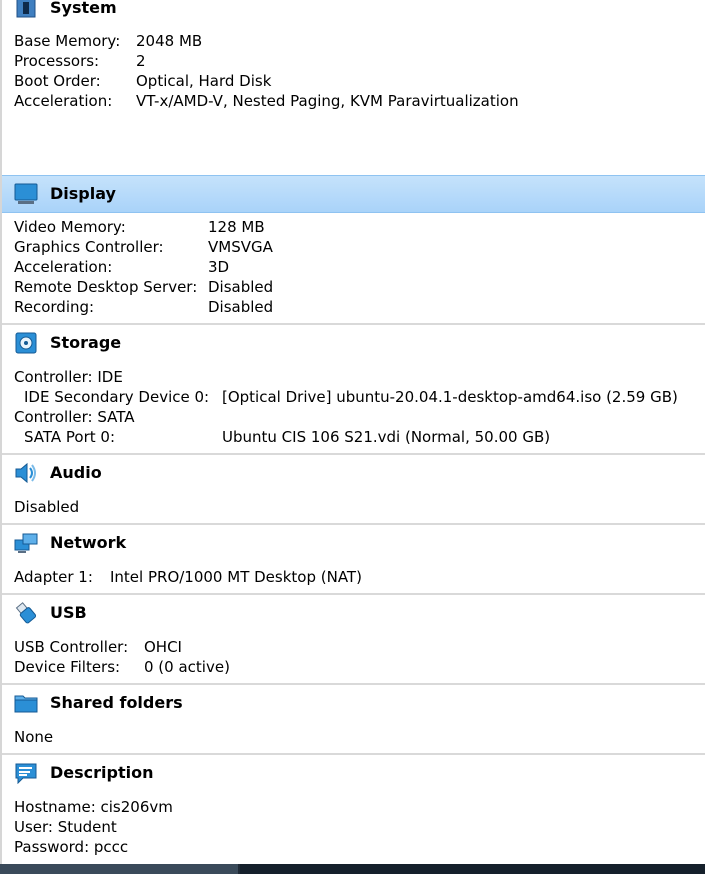  I want to click on chip-icon, so click(26, 9).